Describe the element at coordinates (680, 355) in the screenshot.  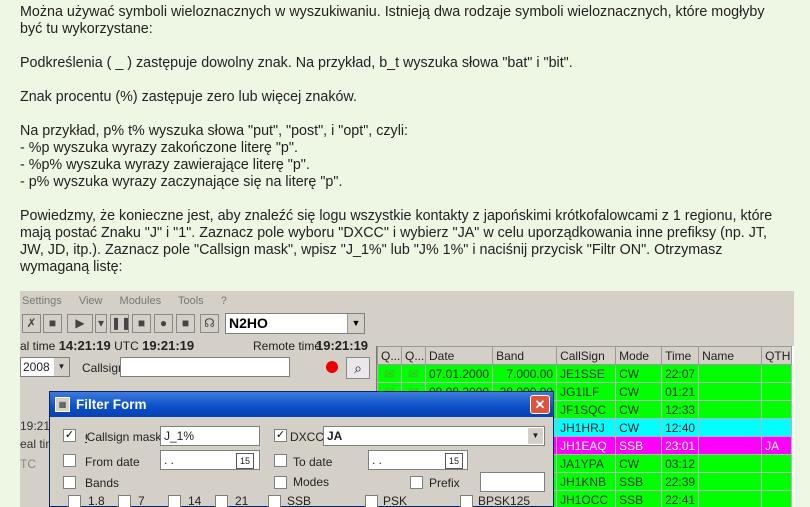
I see `col-header: Time` at that location.